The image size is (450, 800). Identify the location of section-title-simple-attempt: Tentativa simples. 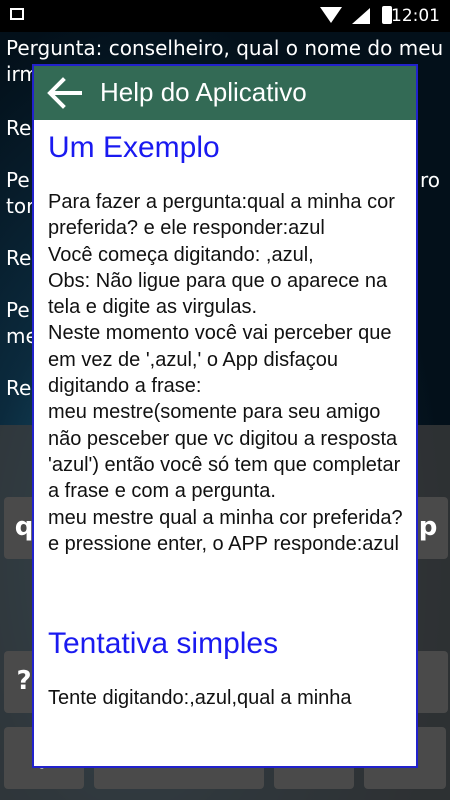
(163, 644).